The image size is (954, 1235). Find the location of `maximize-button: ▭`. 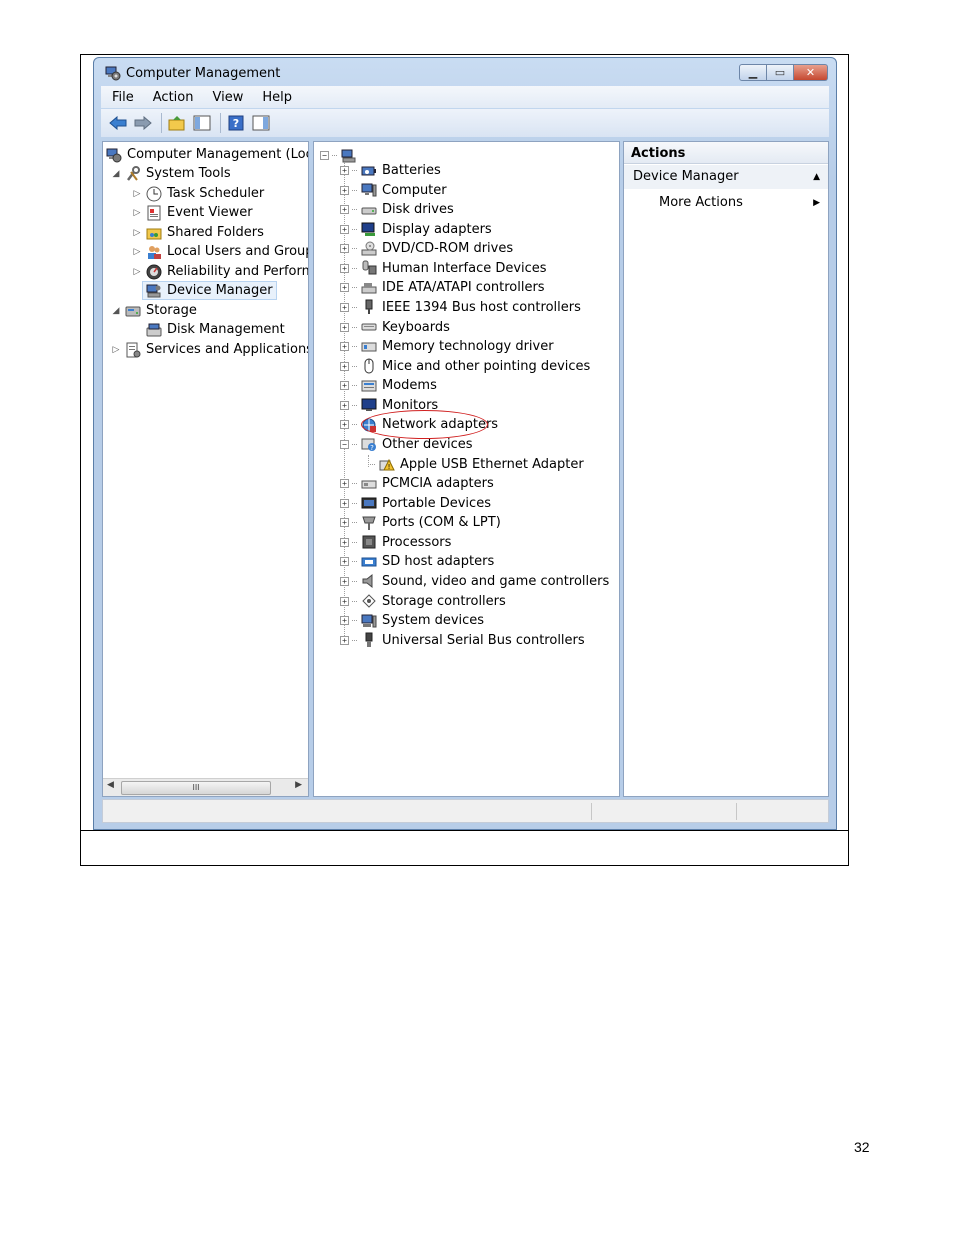

maximize-button: ▭ is located at coordinates (780, 72).